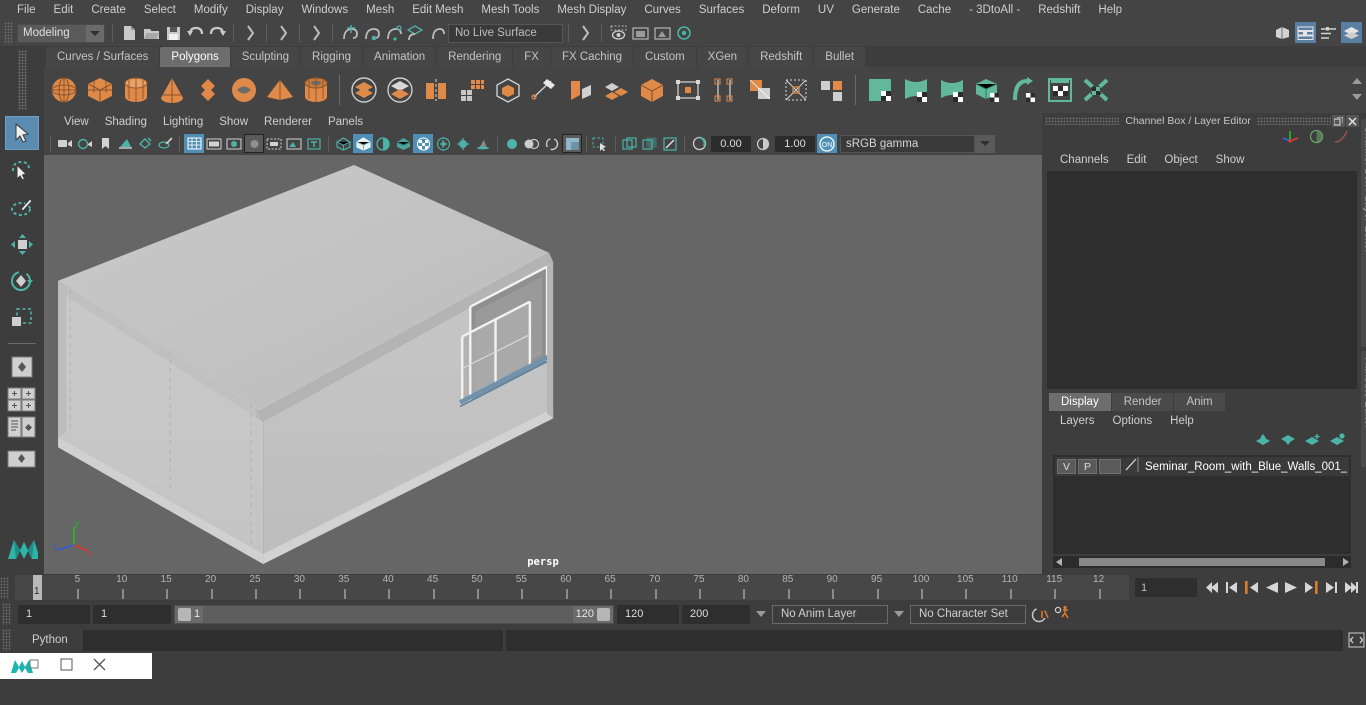  Describe the element at coordinates (699, 143) in the screenshot. I see `exposure-icon` at that location.